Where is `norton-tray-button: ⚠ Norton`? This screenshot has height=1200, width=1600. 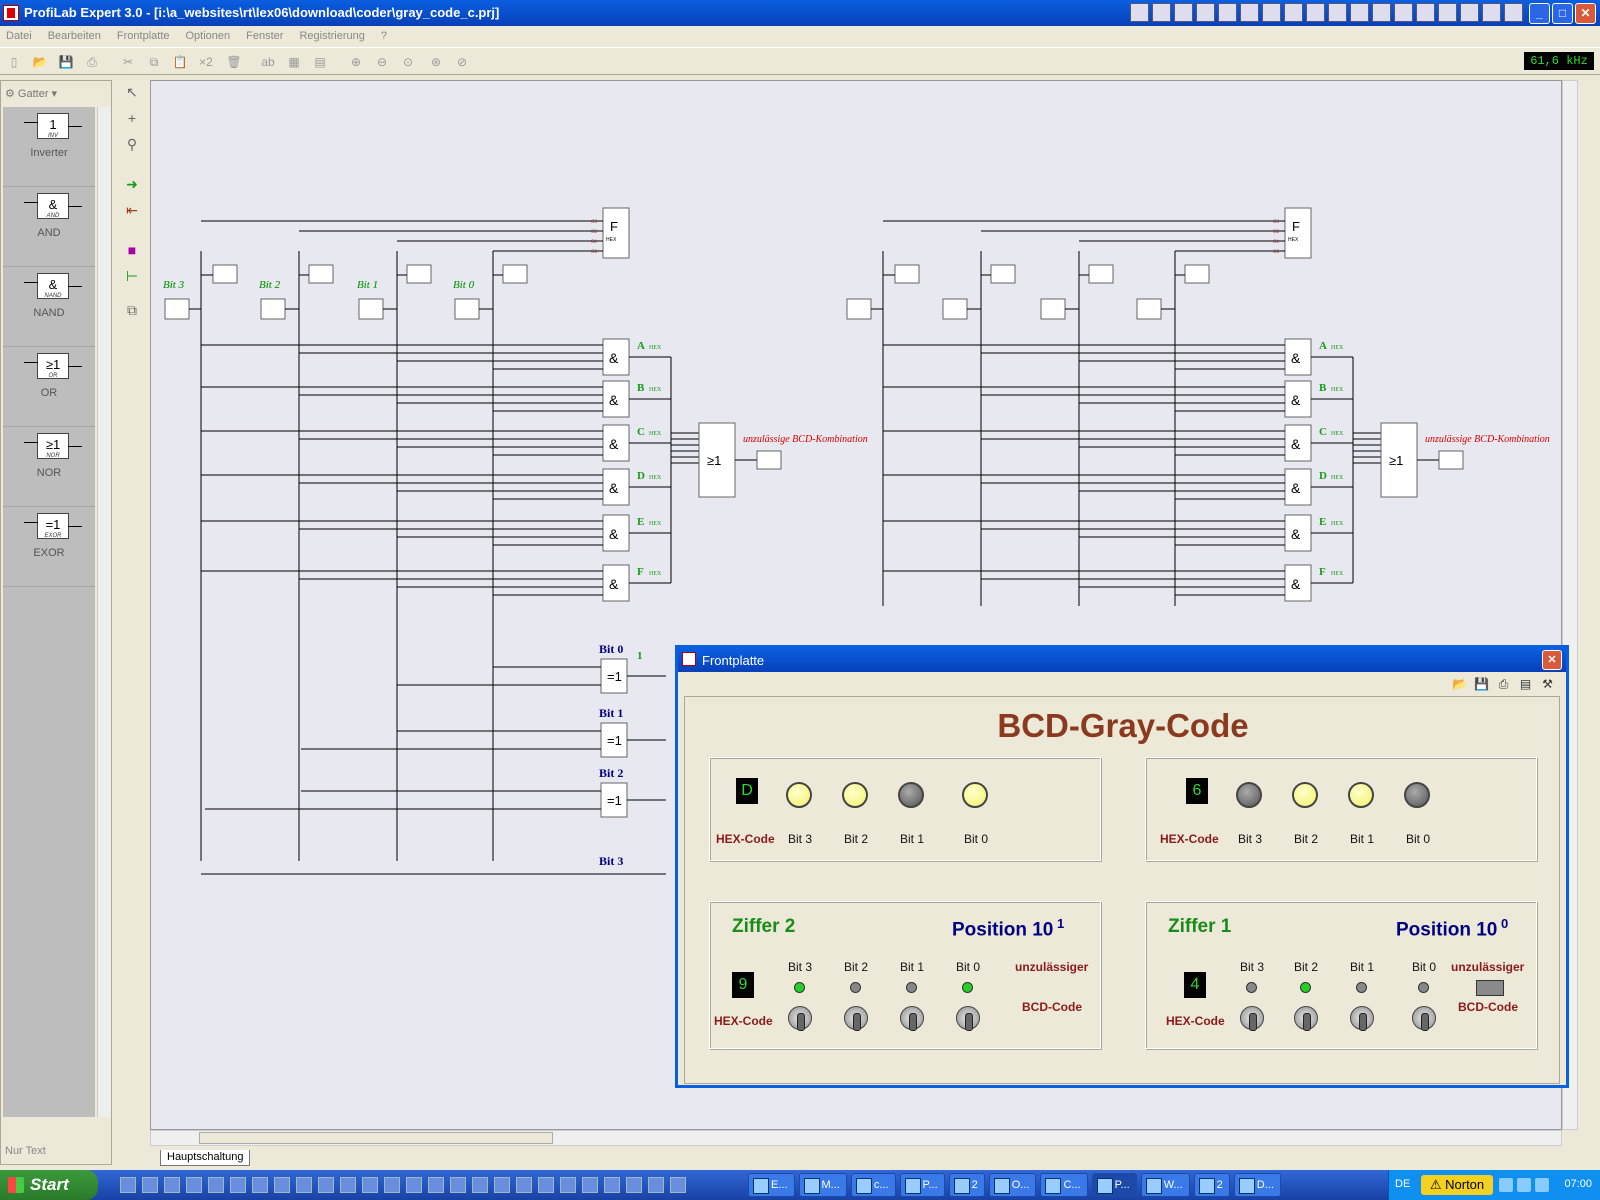
norton-tray-button: ⚠ Norton is located at coordinates (1457, 1185).